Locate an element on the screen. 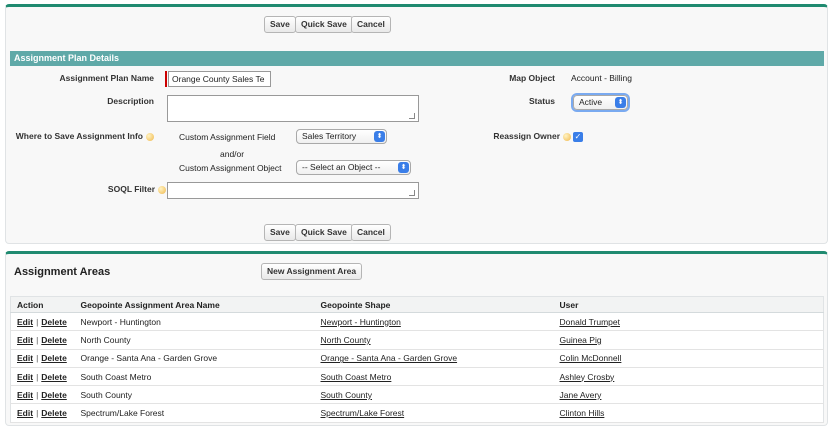 Image resolution: width=833 pixels, height=432 pixels. user-cell: Donald Trumpet is located at coordinates (688, 322).